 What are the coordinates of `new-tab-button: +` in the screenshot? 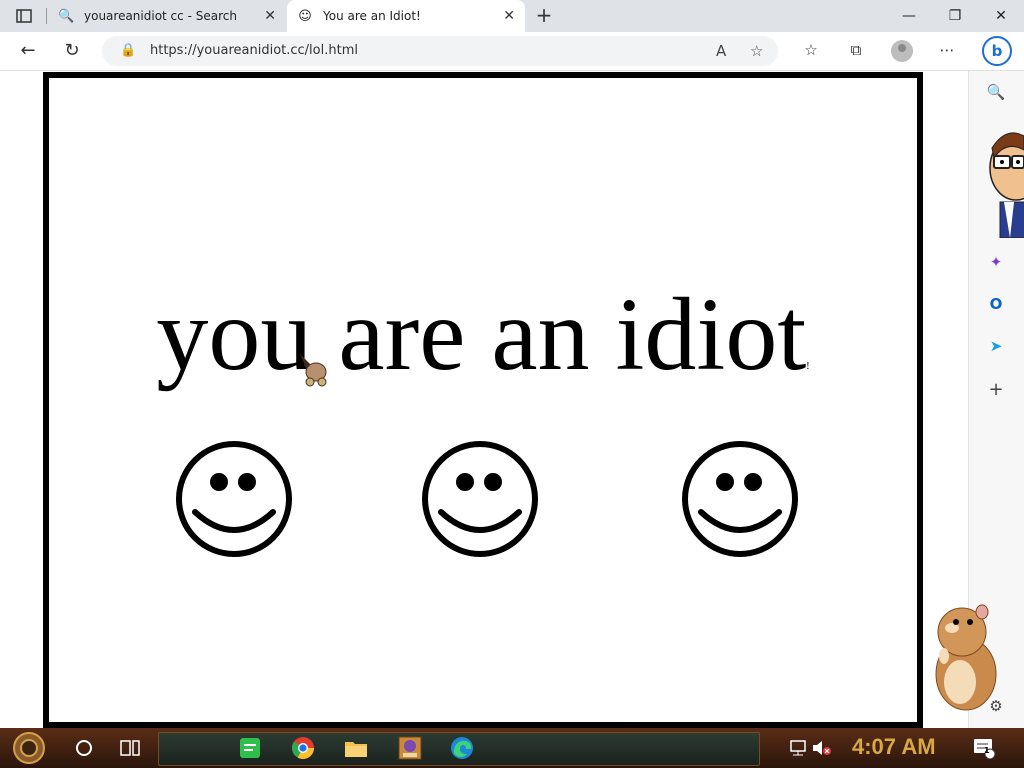 It's located at (544, 16).